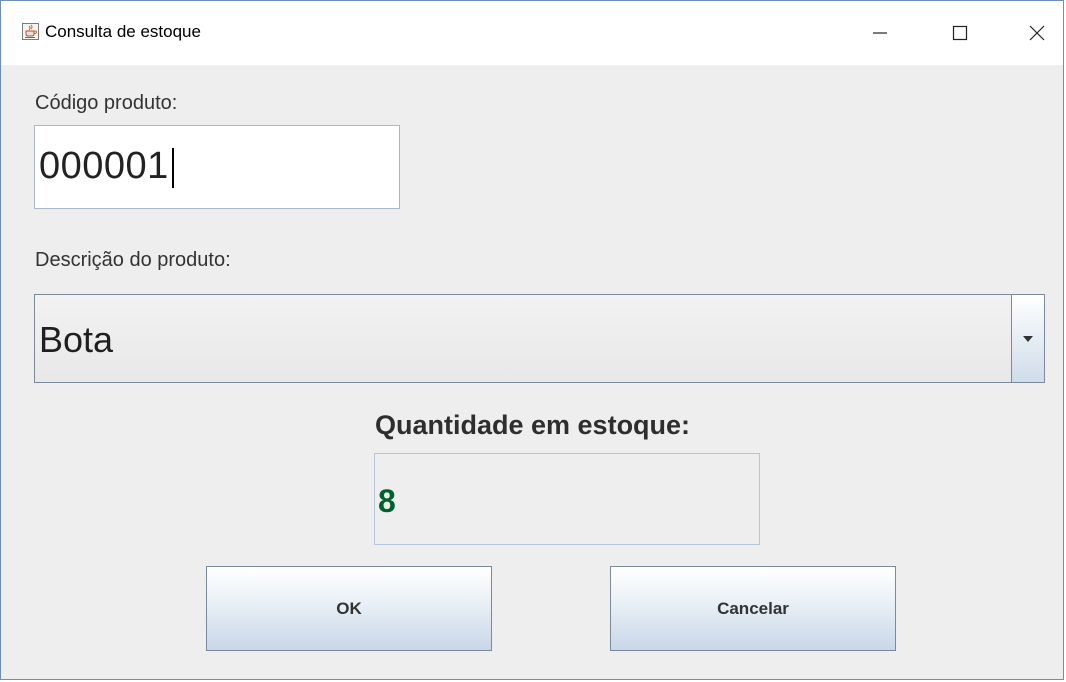 This screenshot has width=1066, height=682. Describe the element at coordinates (76, 339) in the screenshot. I see `description-value: Bota` at that location.